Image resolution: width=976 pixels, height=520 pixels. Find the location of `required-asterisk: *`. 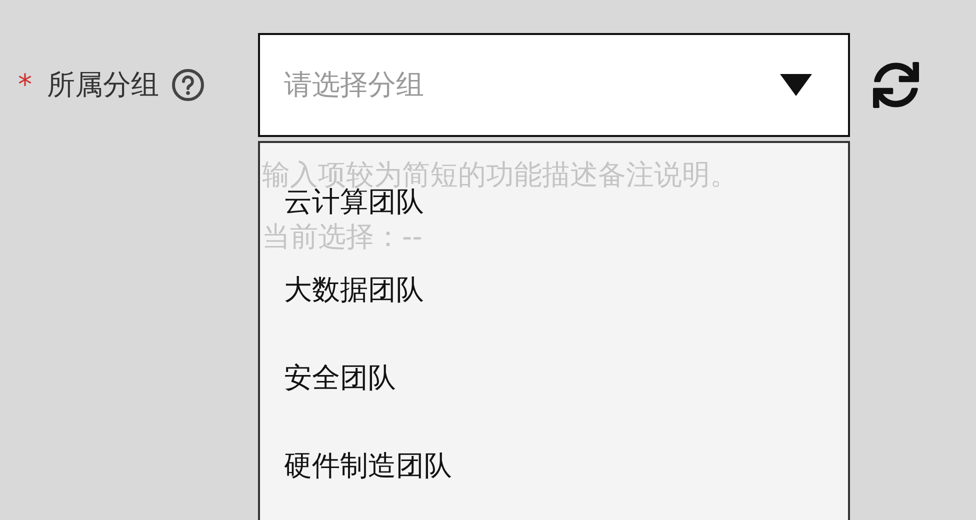

required-asterisk: * is located at coordinates (25, 85).